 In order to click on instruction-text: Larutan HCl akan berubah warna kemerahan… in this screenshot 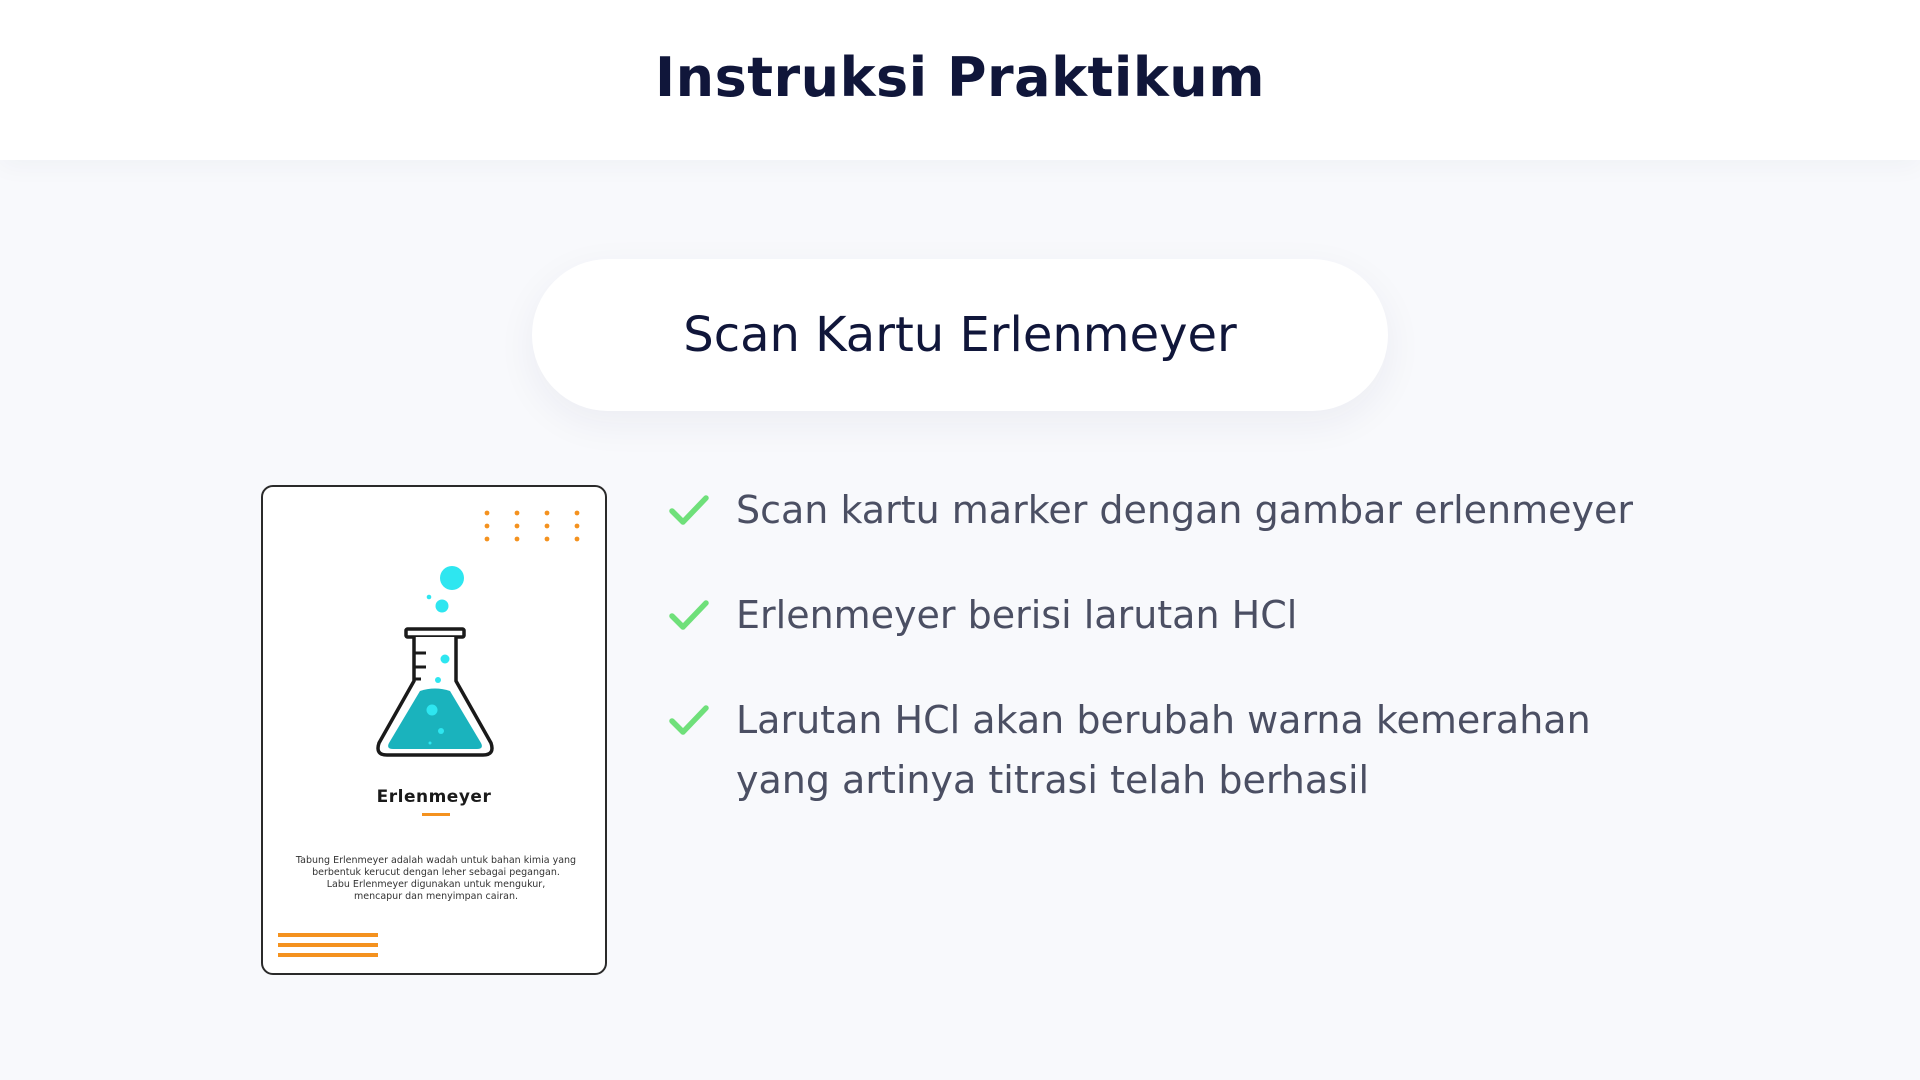, I will do `click(1163, 750)`.